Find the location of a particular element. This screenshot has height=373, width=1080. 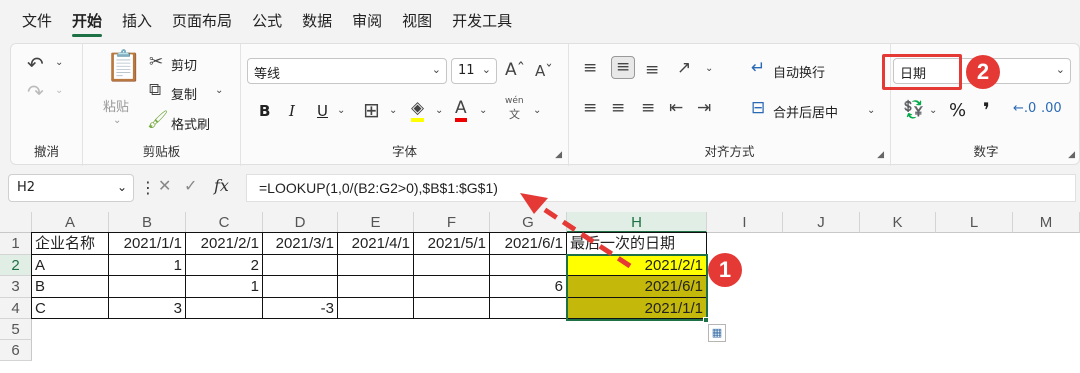

cell-F2 is located at coordinates (451, 265).